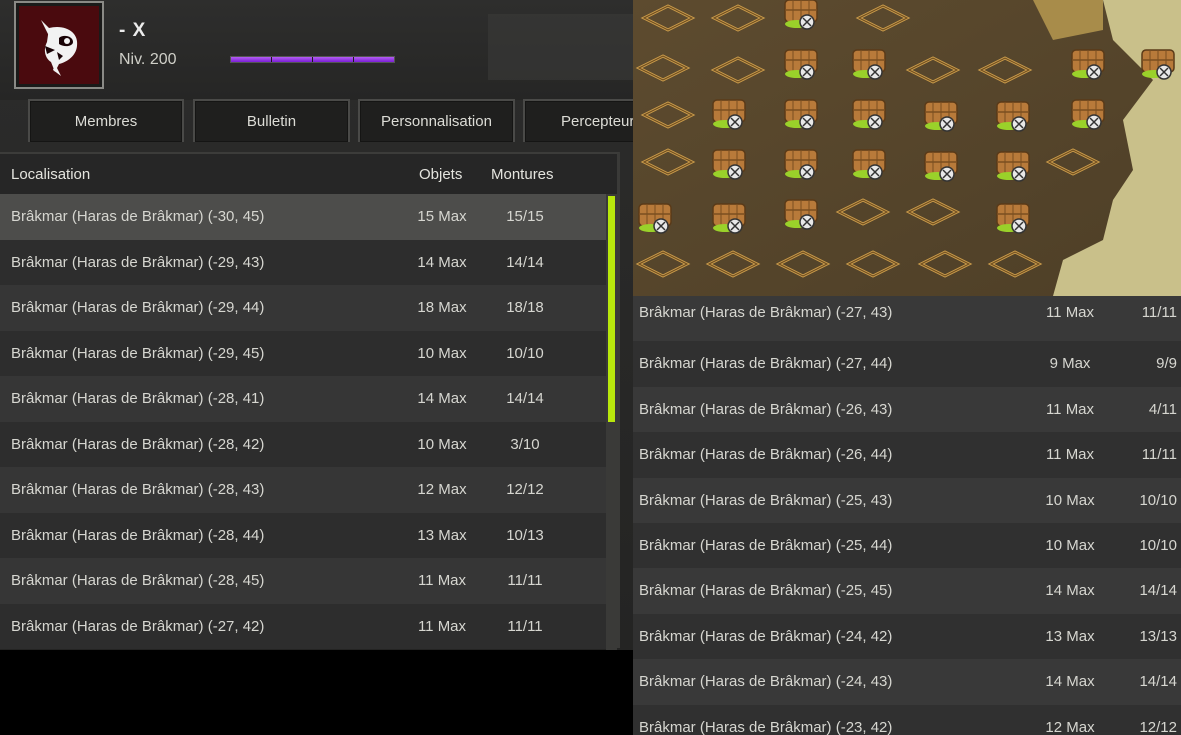 Image resolution: width=1181 pixels, height=735 pixels. Describe the element at coordinates (766, 545) in the screenshot. I see `cell-location: Brâkmar (Haras de Brâkmar) (-25, 44)` at that location.